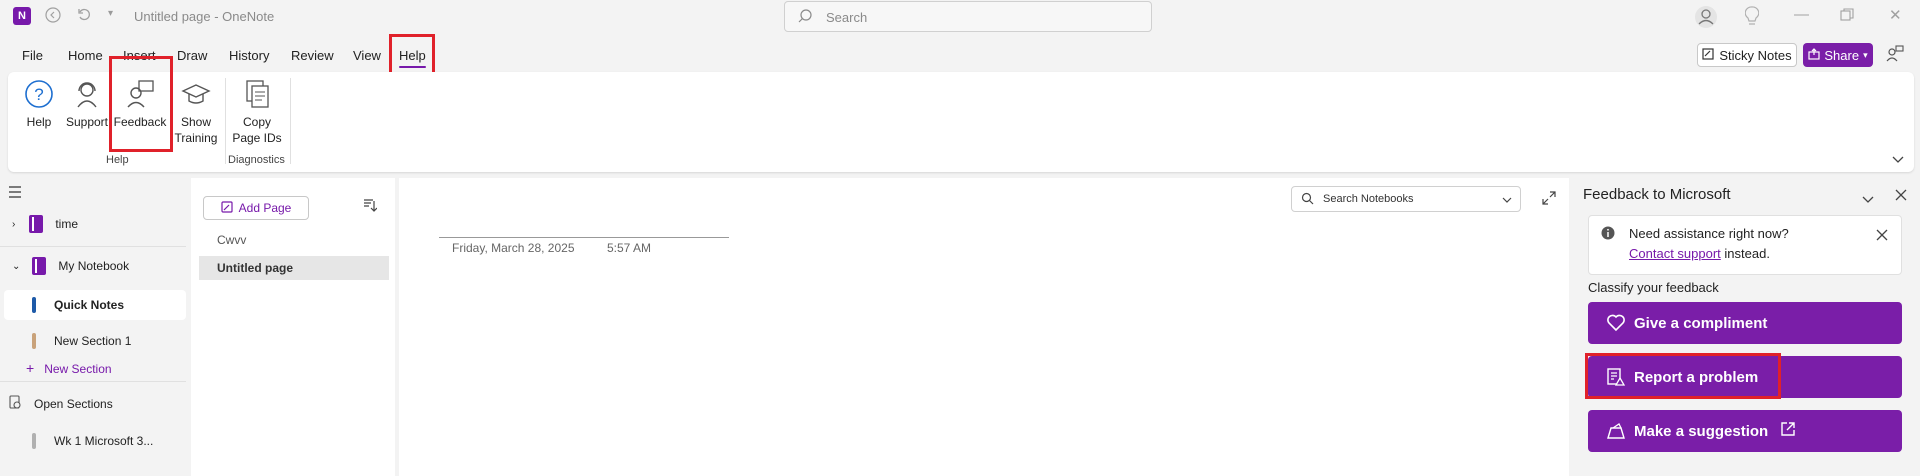 The width and height of the screenshot is (1920, 476). I want to click on chevron-down-icon, so click(1507, 201).